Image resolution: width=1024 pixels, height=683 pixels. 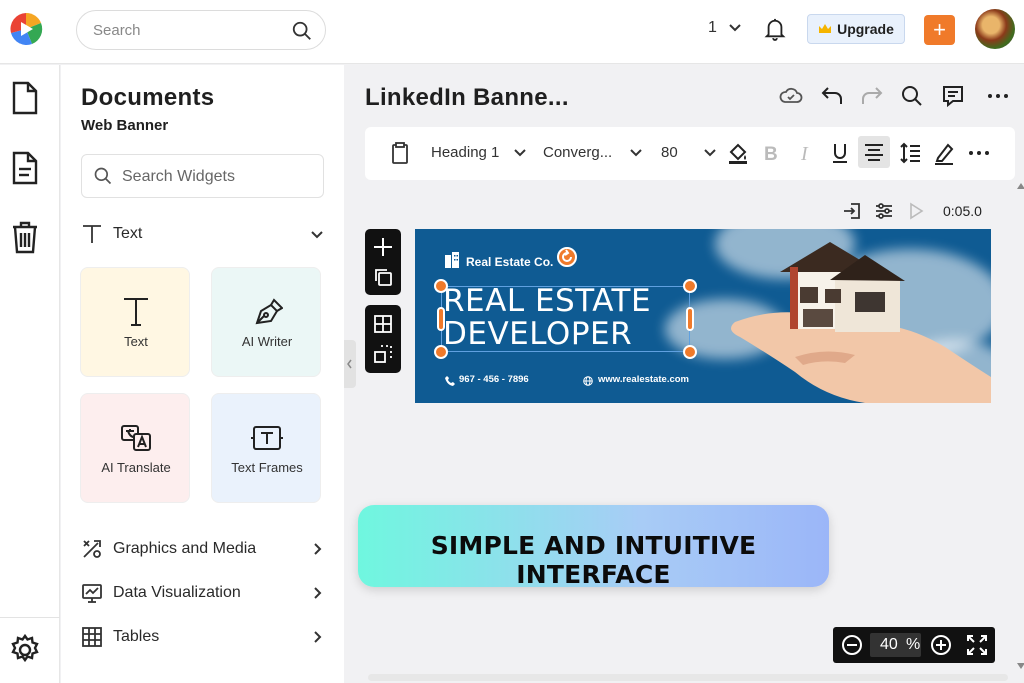 I want to click on add-button: +, so click(x=939, y=30).